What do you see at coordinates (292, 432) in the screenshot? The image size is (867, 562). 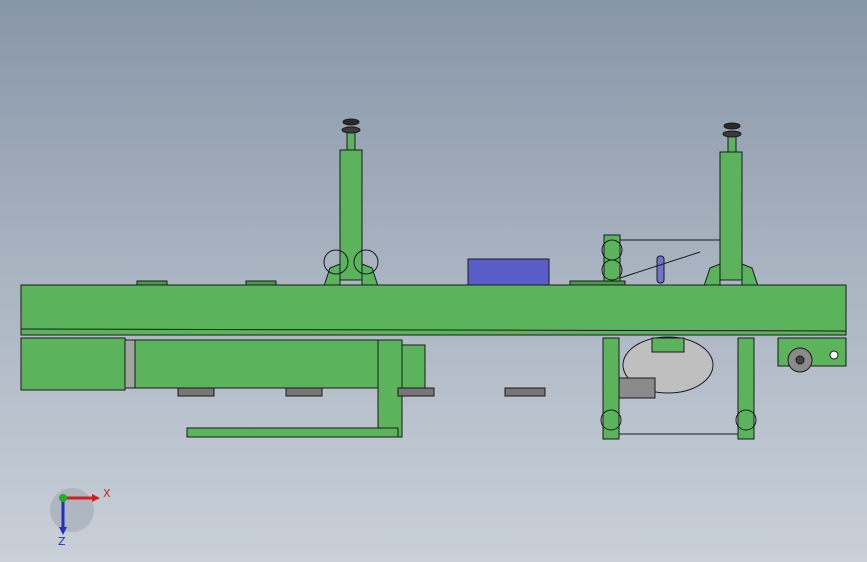 I see `outrigger-arm` at bounding box center [292, 432].